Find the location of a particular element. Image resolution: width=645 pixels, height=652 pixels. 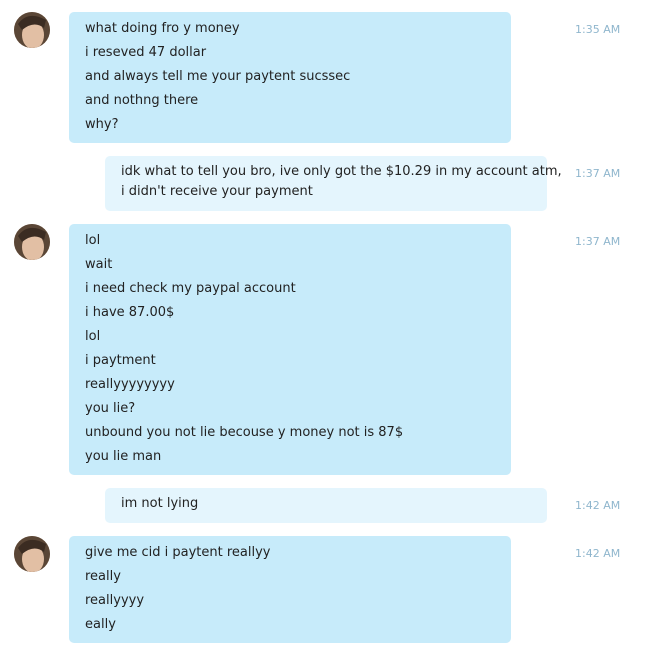

message-bubble-outgoing: im not lying is located at coordinates (326, 505).